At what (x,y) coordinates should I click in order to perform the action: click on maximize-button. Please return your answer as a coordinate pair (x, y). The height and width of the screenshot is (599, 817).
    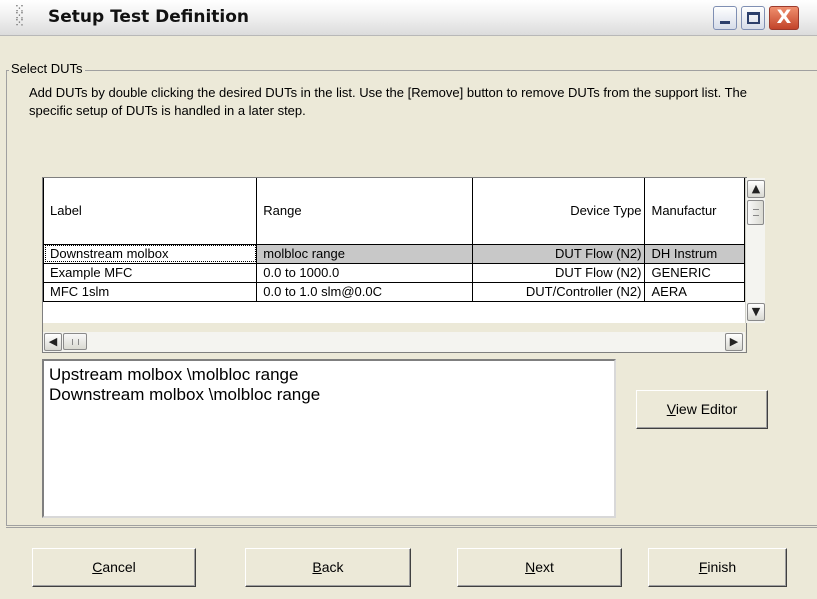
    Looking at the image, I should click on (753, 18).